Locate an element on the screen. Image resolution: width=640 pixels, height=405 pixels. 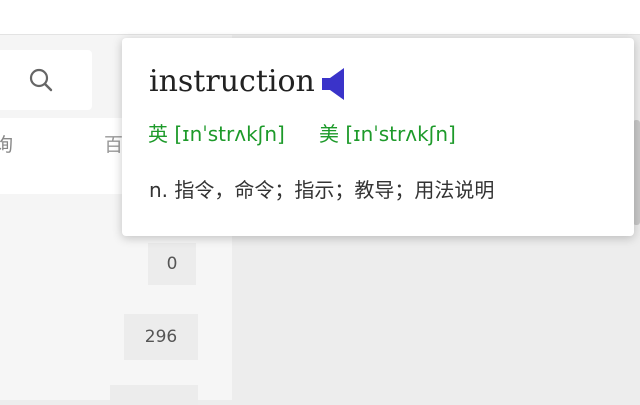
phonetic-uk: 英 [ɪnˈstrʌkʃn] is located at coordinates (216, 134).